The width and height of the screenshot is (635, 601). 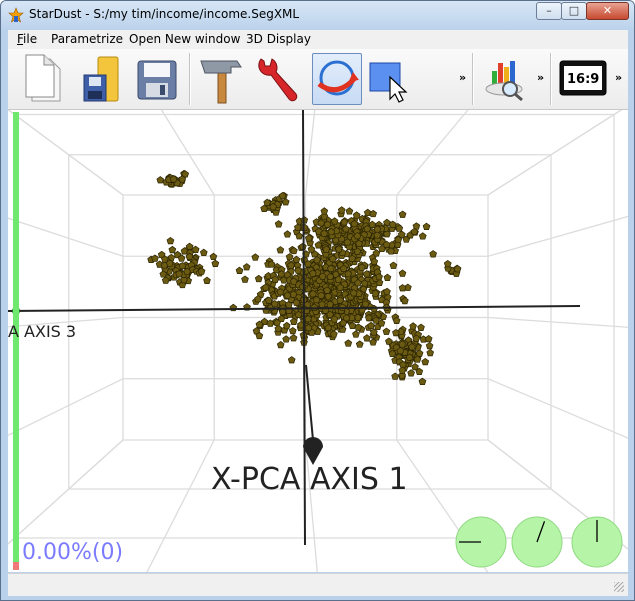 I want to click on open-folder-icon, so click(x=101, y=79).